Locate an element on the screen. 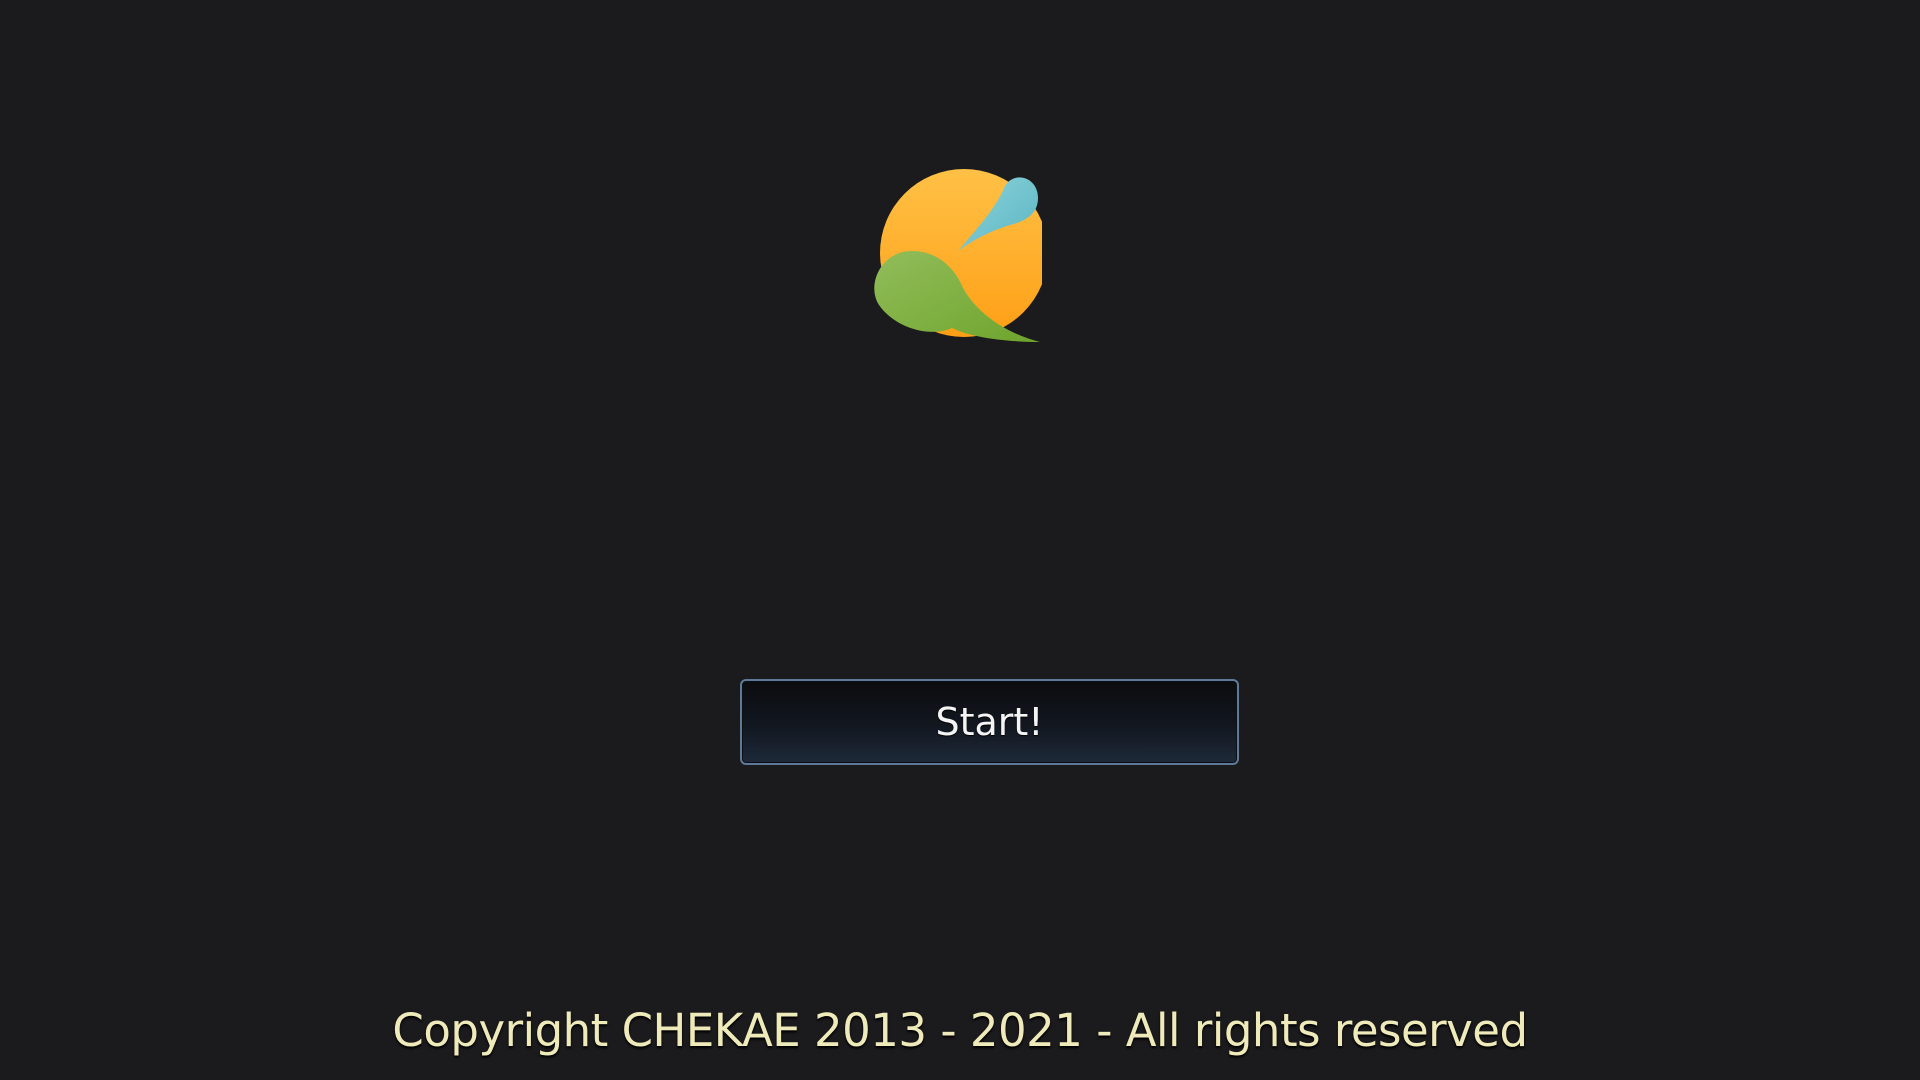 The image size is (1920, 1080). app-logo-icon is located at coordinates (957, 256).